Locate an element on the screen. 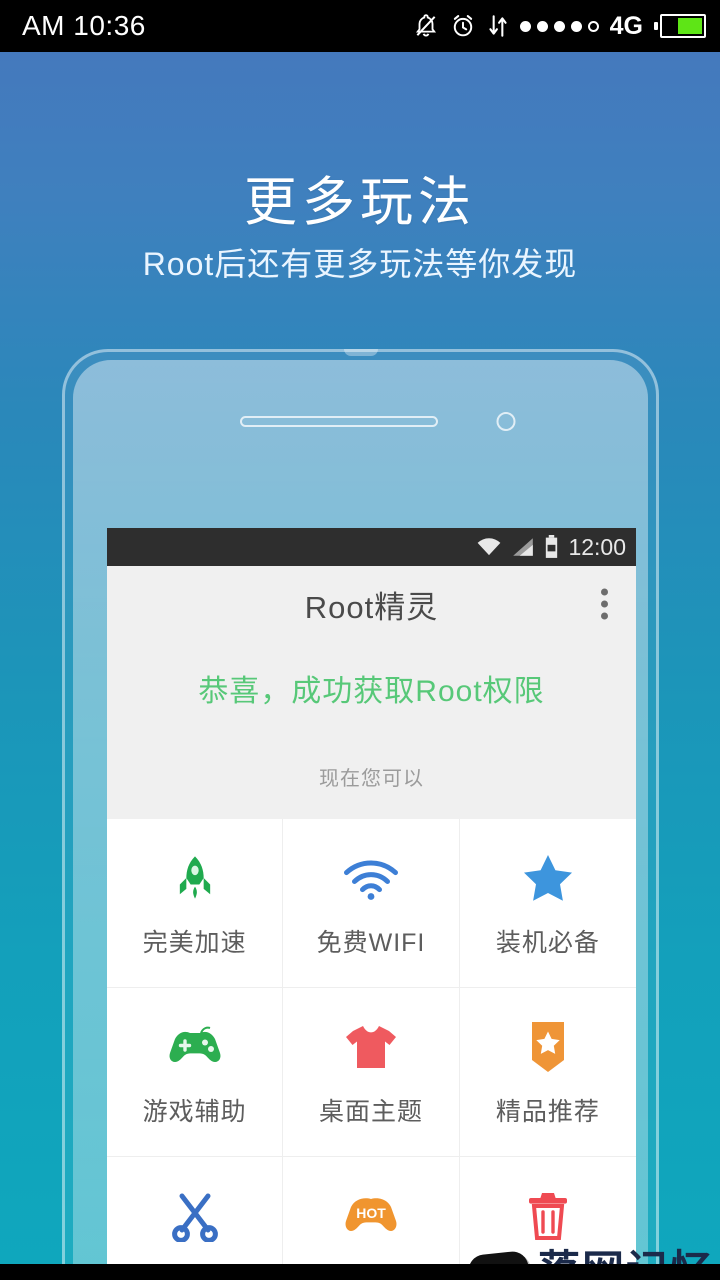 The width and height of the screenshot is (720, 1280). watermark-name: 落网记忆 is located at coordinates (626, 1256).